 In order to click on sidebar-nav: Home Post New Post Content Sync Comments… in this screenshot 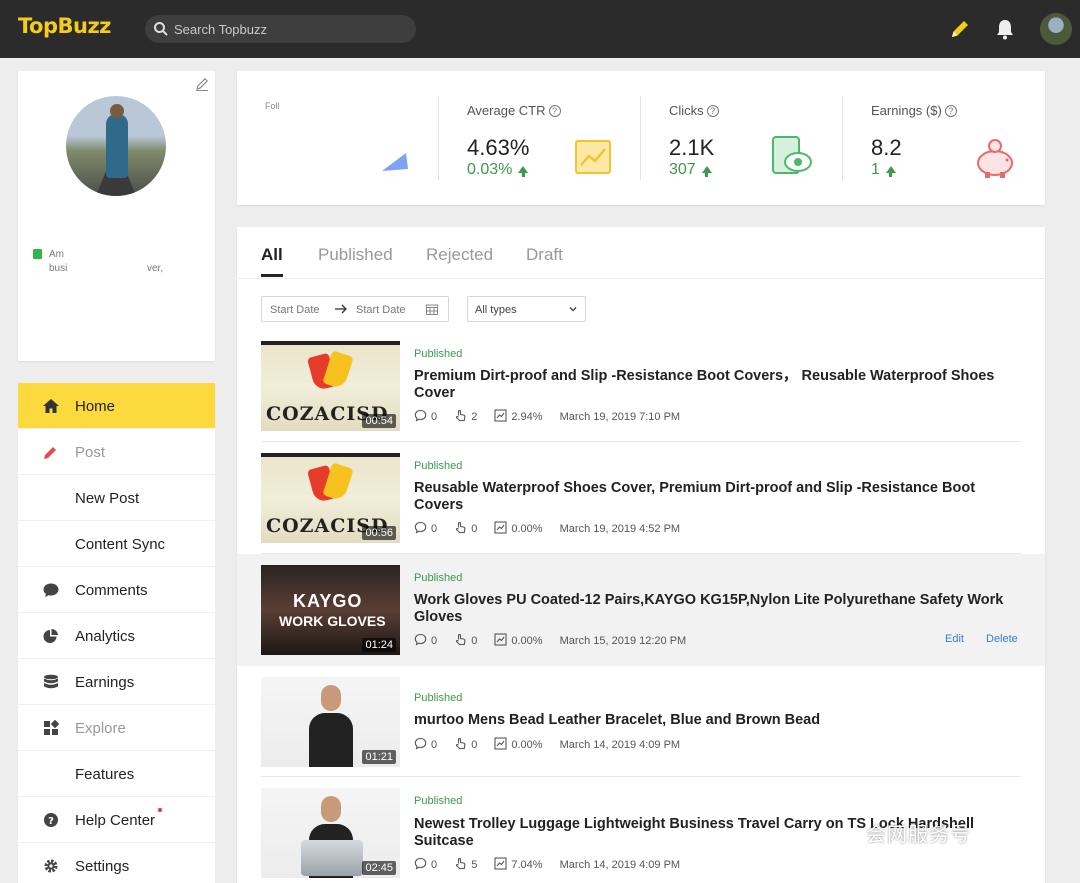, I will do `click(116, 633)`.